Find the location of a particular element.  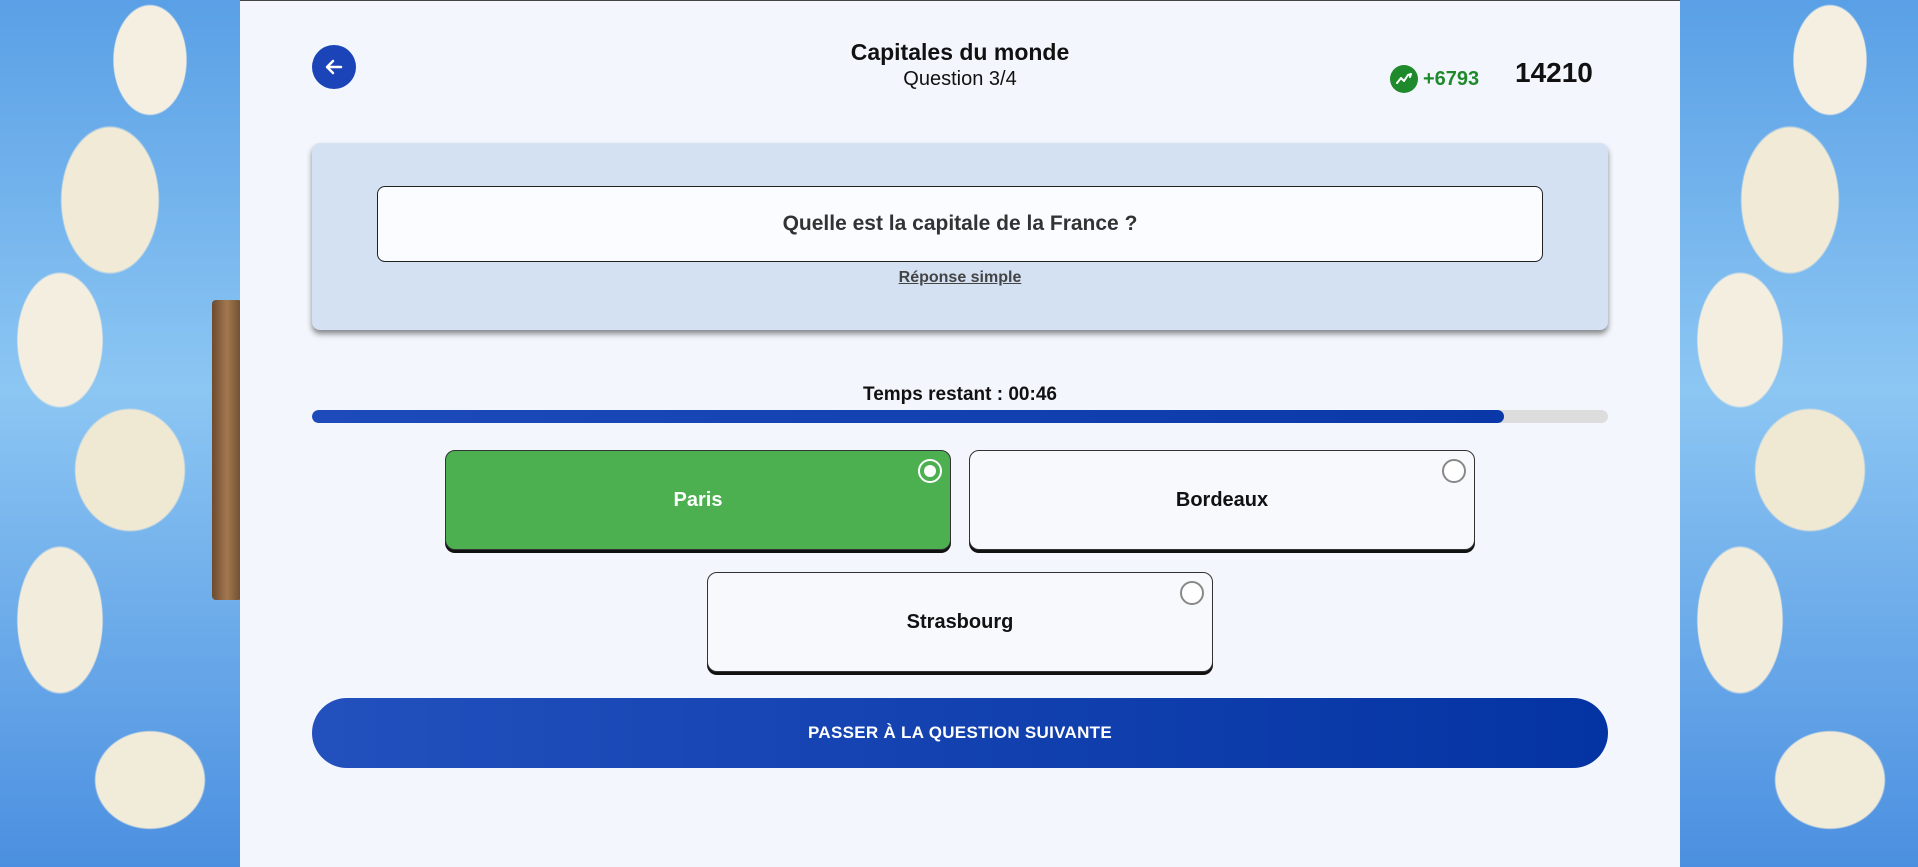

background-clouds-right is located at coordinates (1799, 433).